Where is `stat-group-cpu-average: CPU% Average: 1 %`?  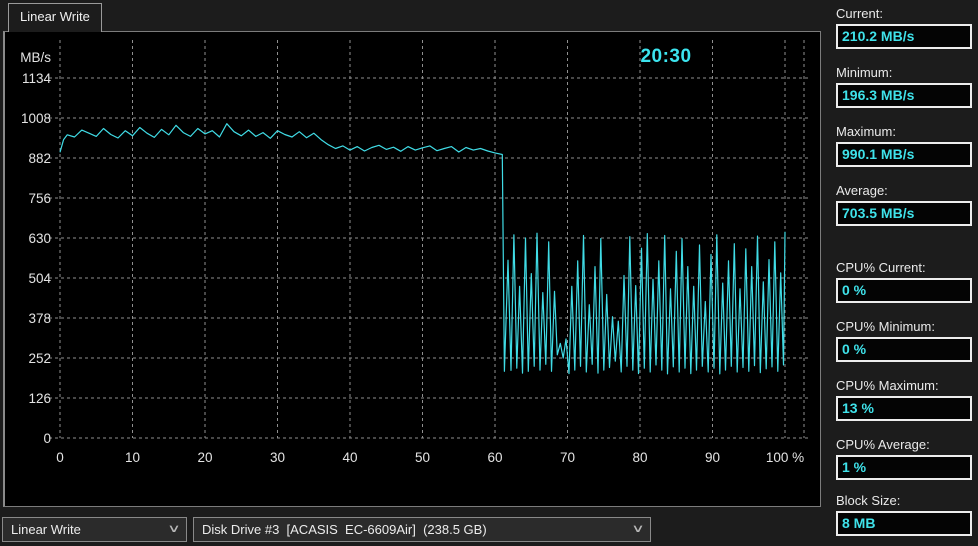
stat-group-cpu-average: CPU% Average: 1 % is located at coordinates (904, 458).